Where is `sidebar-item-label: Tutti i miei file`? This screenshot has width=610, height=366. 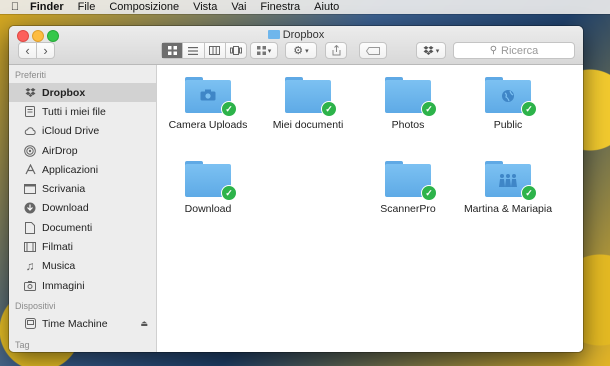
sidebar-item-label: Tutti i miei file is located at coordinates (74, 111).